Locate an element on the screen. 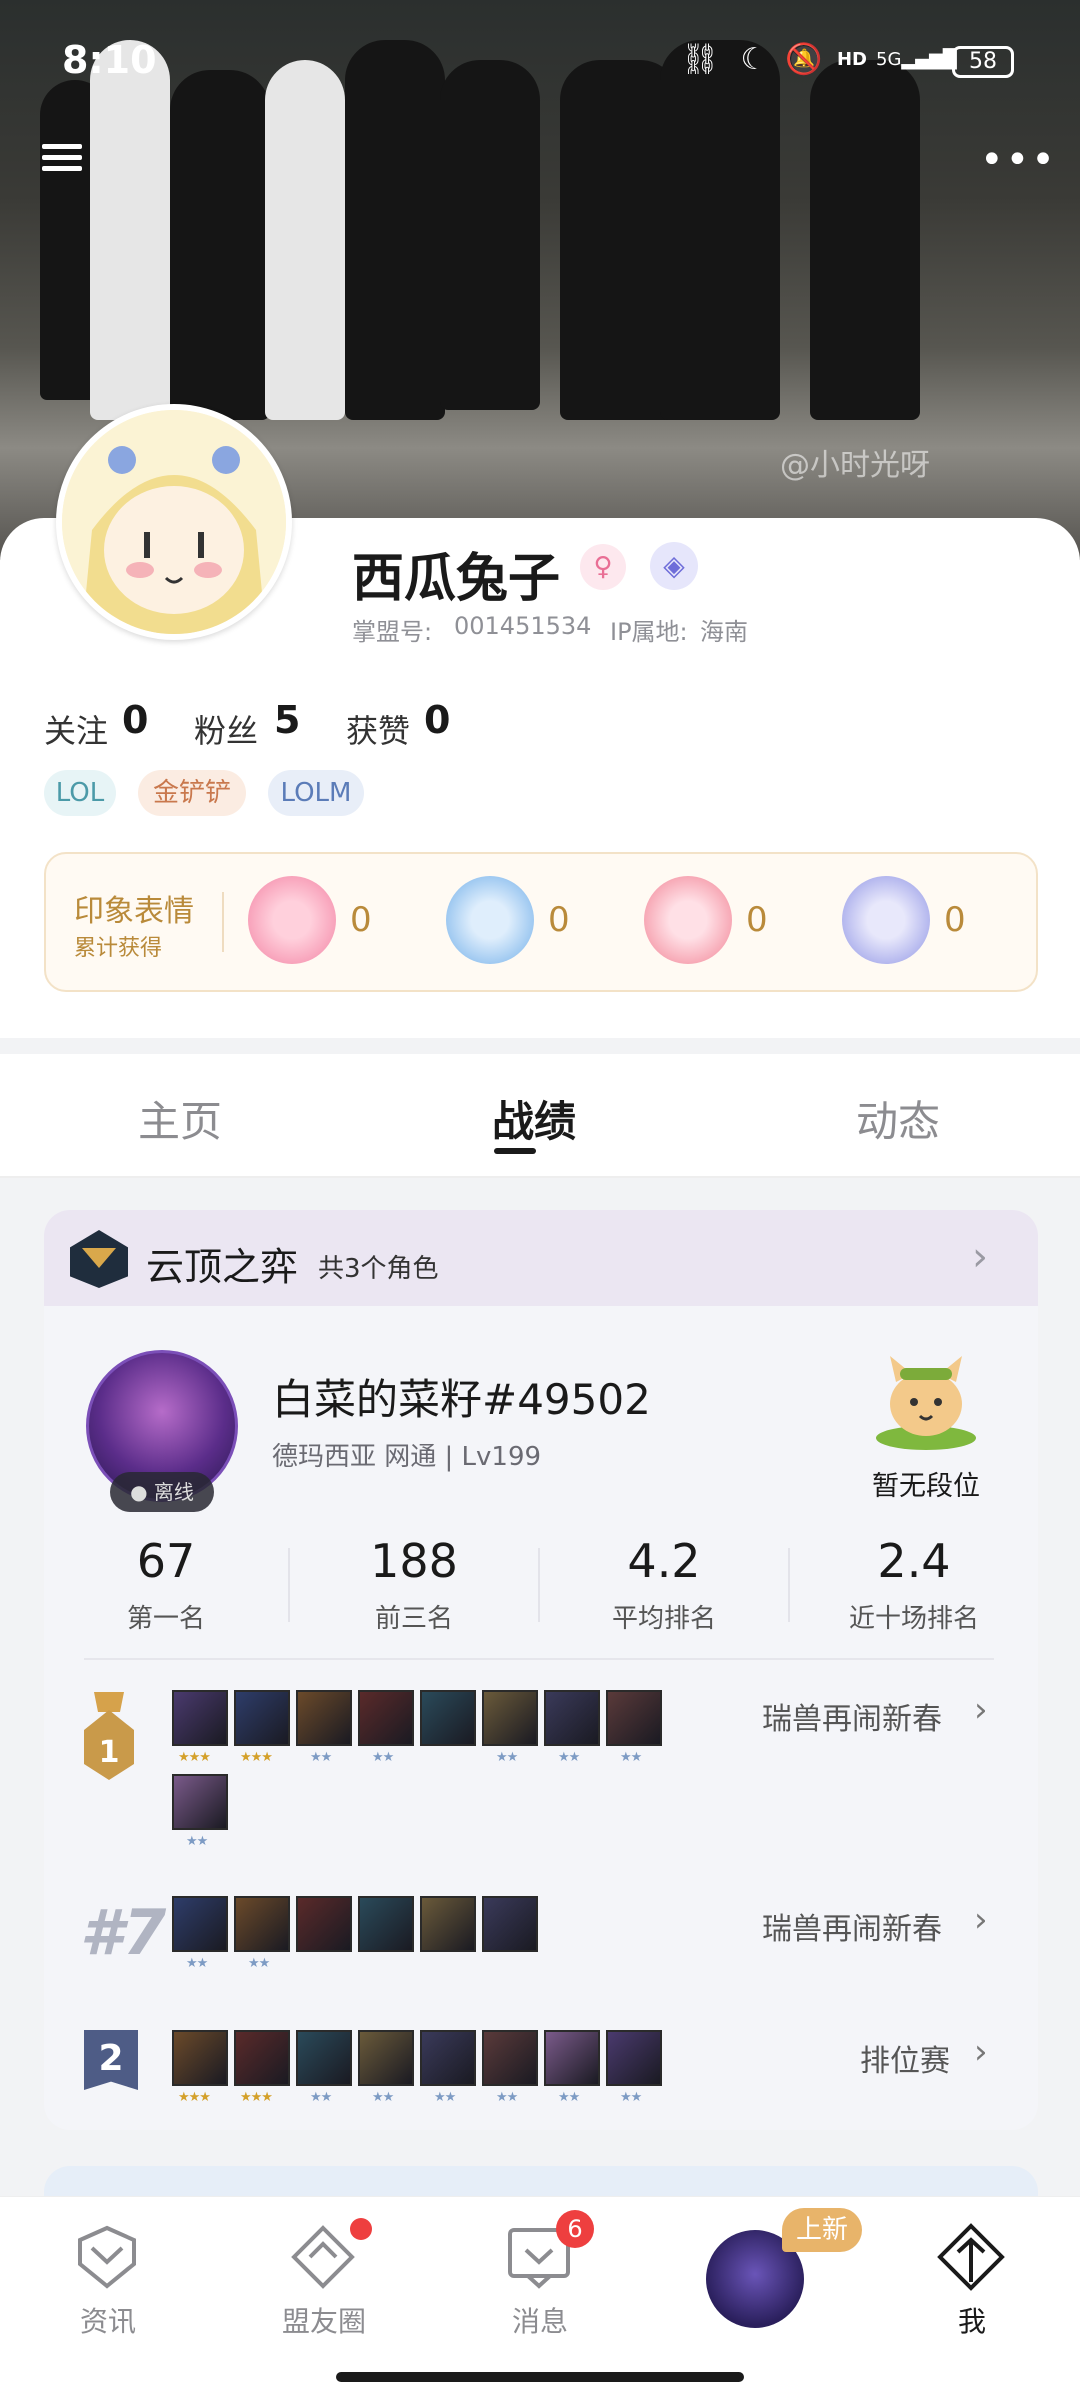  tag-lol: LOL is located at coordinates (80, 793).